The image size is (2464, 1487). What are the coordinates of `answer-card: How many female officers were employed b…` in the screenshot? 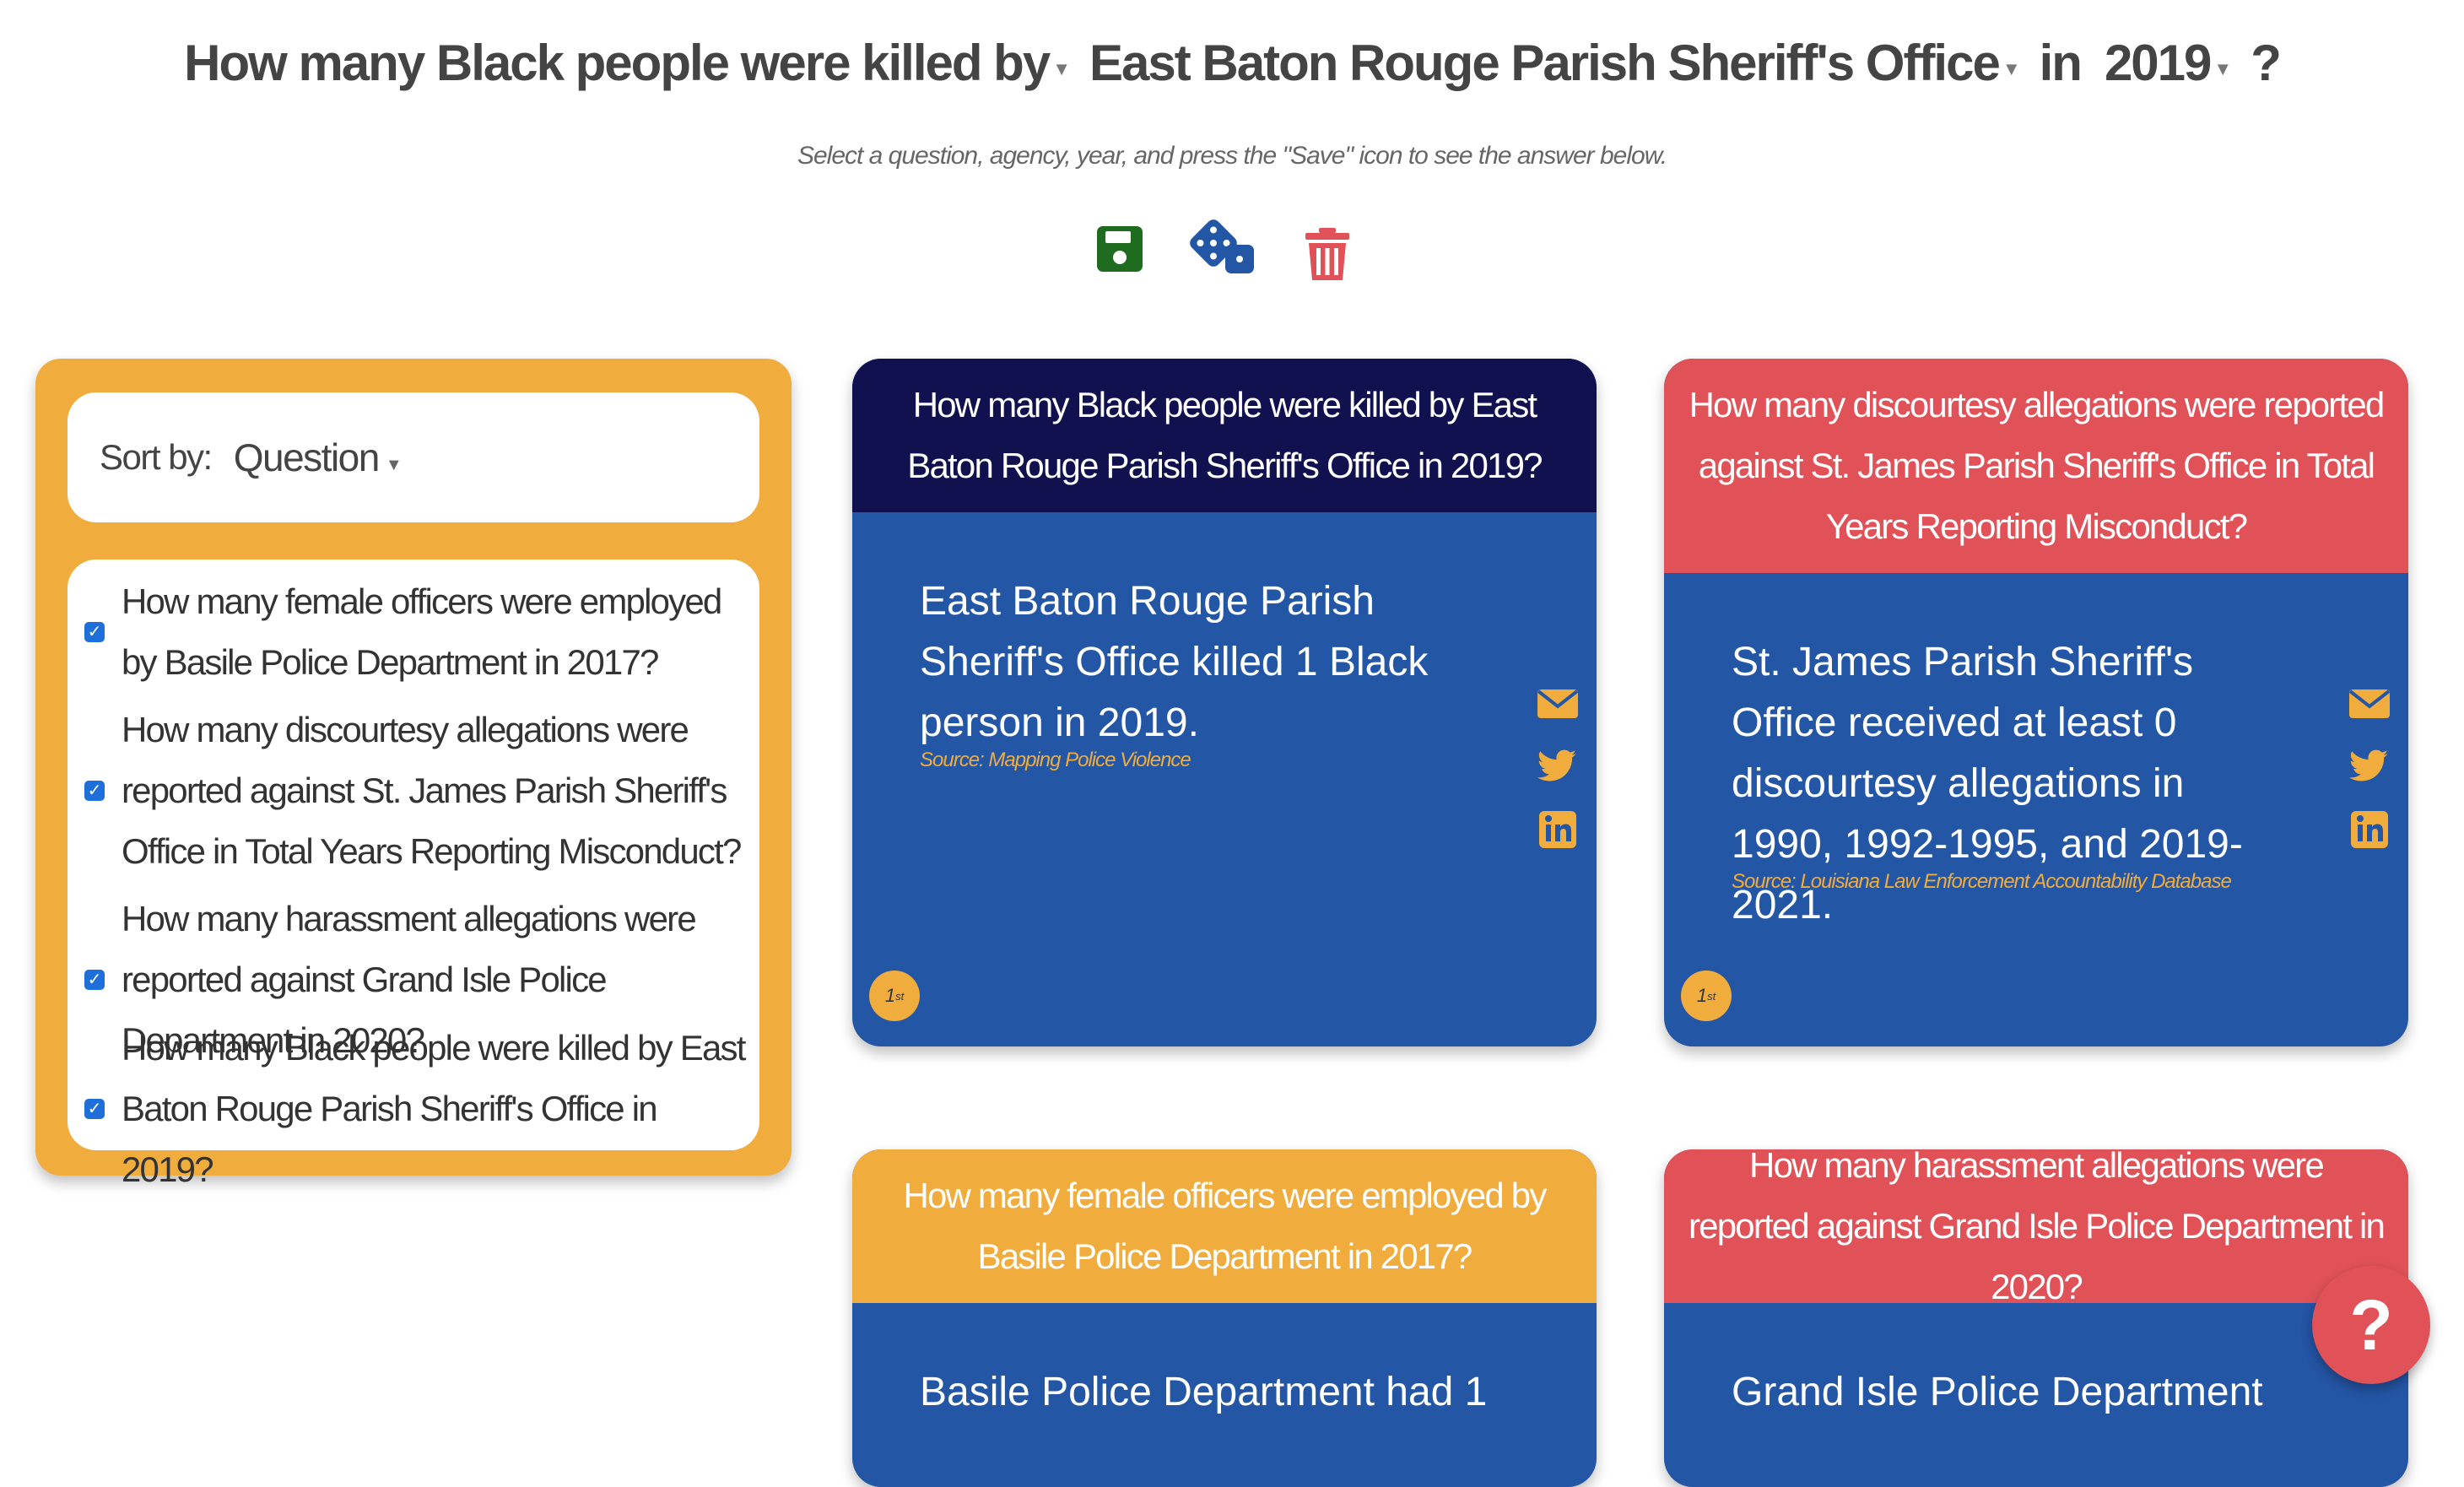 It's located at (1224, 1318).